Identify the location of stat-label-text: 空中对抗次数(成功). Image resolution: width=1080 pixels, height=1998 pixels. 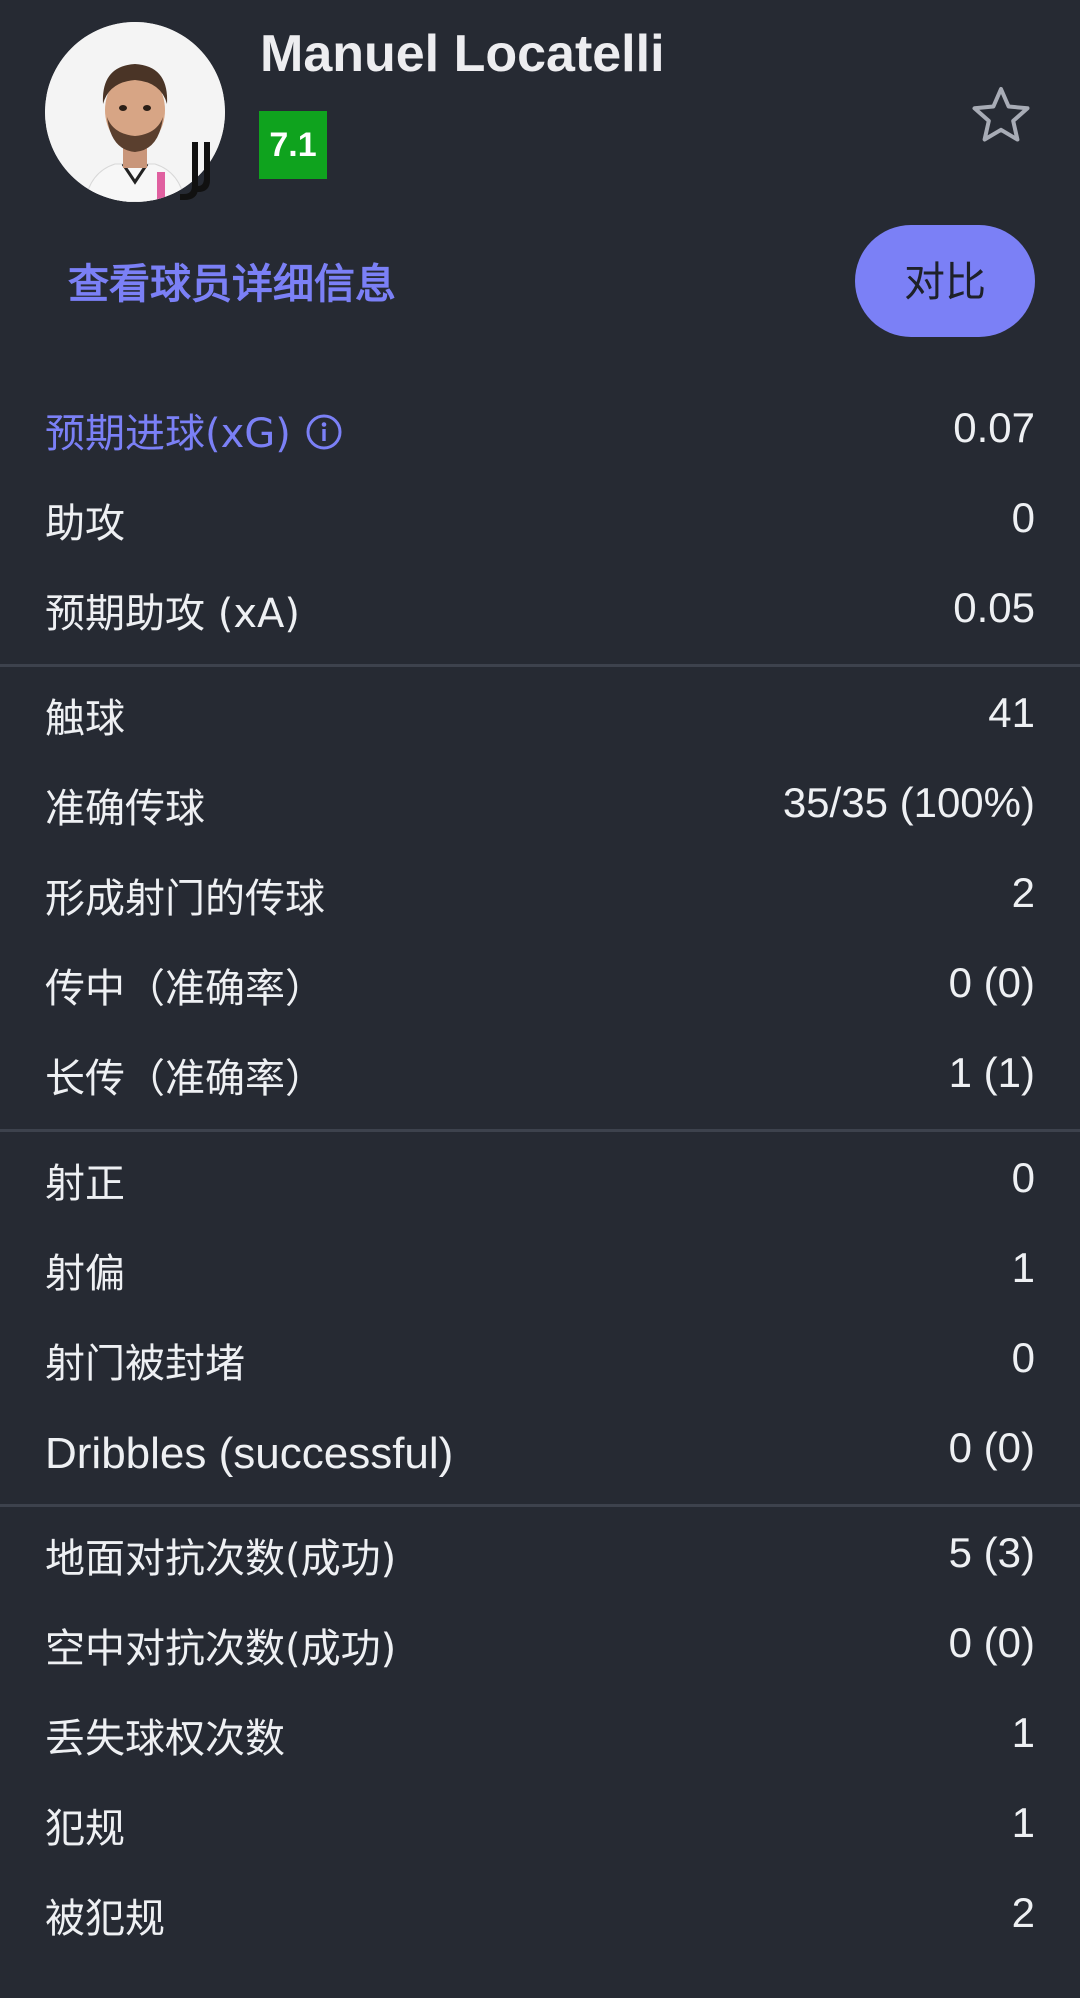
(221, 1649).